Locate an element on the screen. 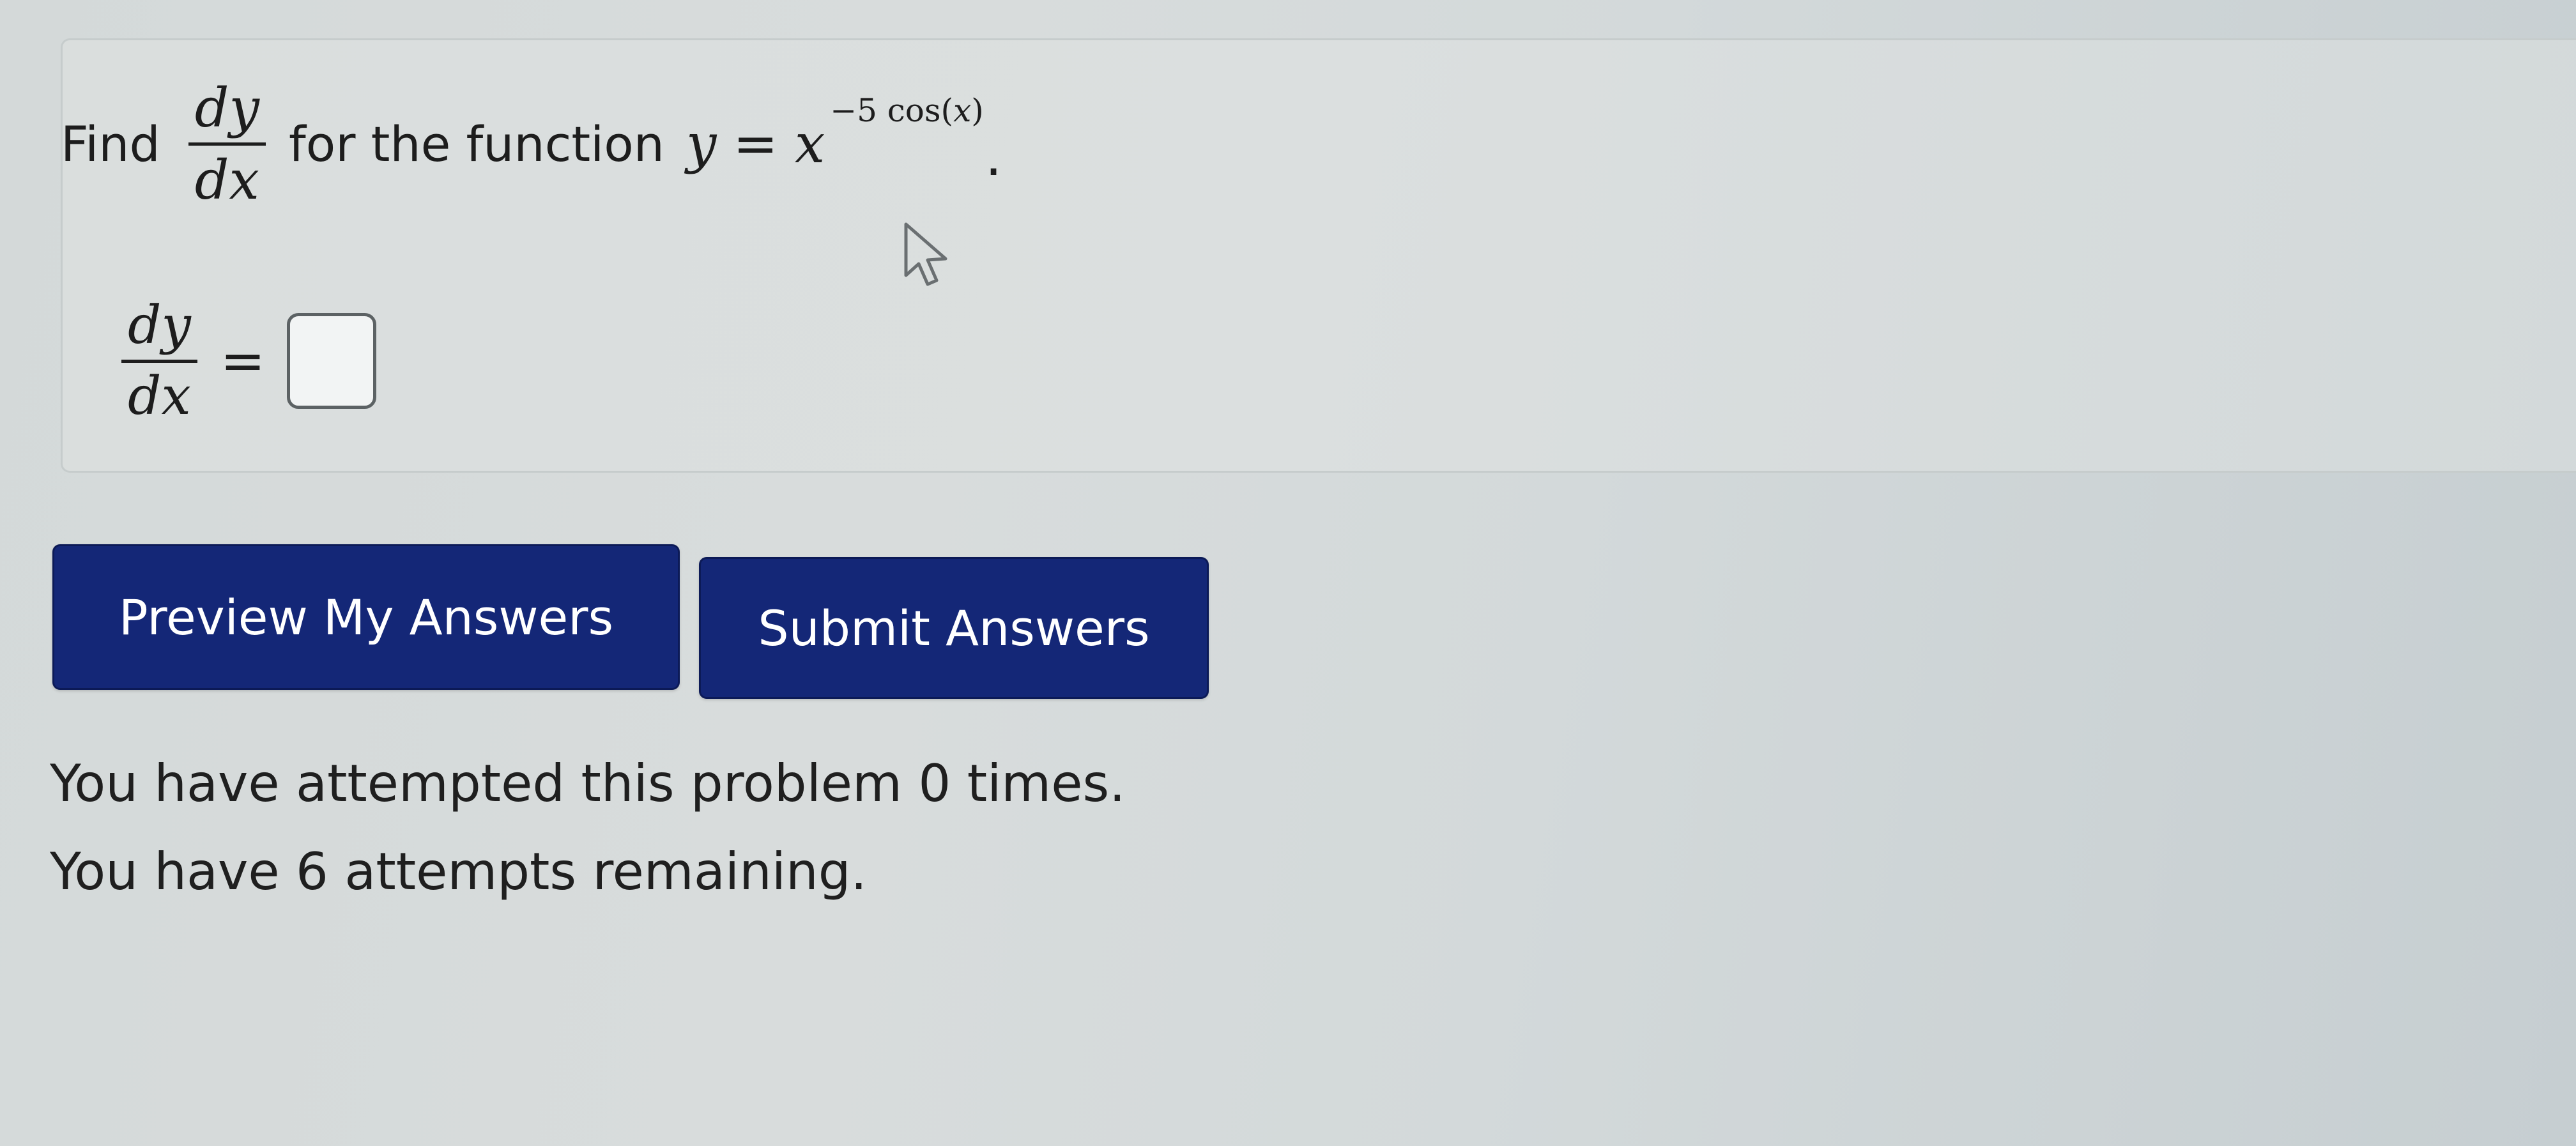 The width and height of the screenshot is (2576, 1146). function-base: x is located at coordinates (809, 143).